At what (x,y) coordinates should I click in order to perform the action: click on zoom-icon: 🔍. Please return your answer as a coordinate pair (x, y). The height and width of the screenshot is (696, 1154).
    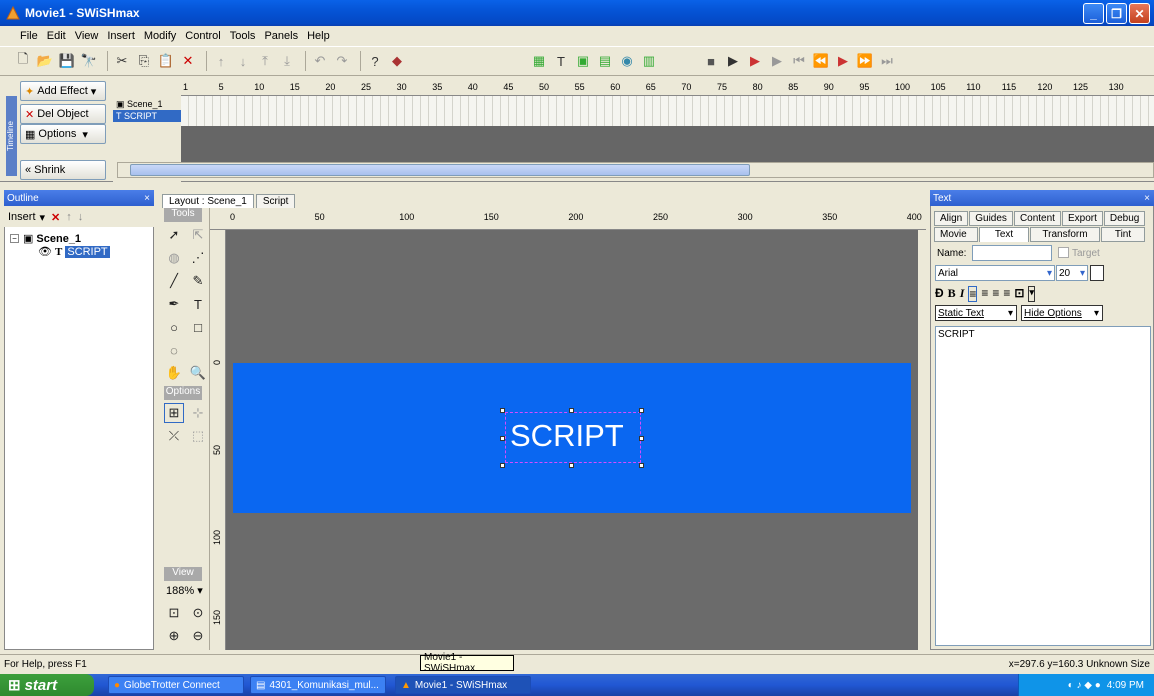
    Looking at the image, I should click on (198, 373).